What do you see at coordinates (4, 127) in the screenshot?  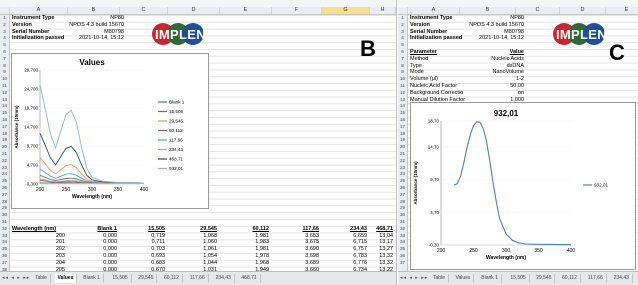 I see `row-number: 17` at bounding box center [4, 127].